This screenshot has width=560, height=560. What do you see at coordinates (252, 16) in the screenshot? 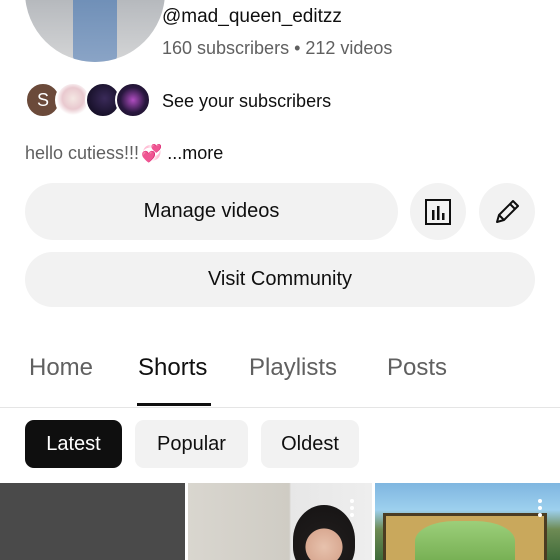
I see `channel-handle: @mad_queen_editzz` at bounding box center [252, 16].